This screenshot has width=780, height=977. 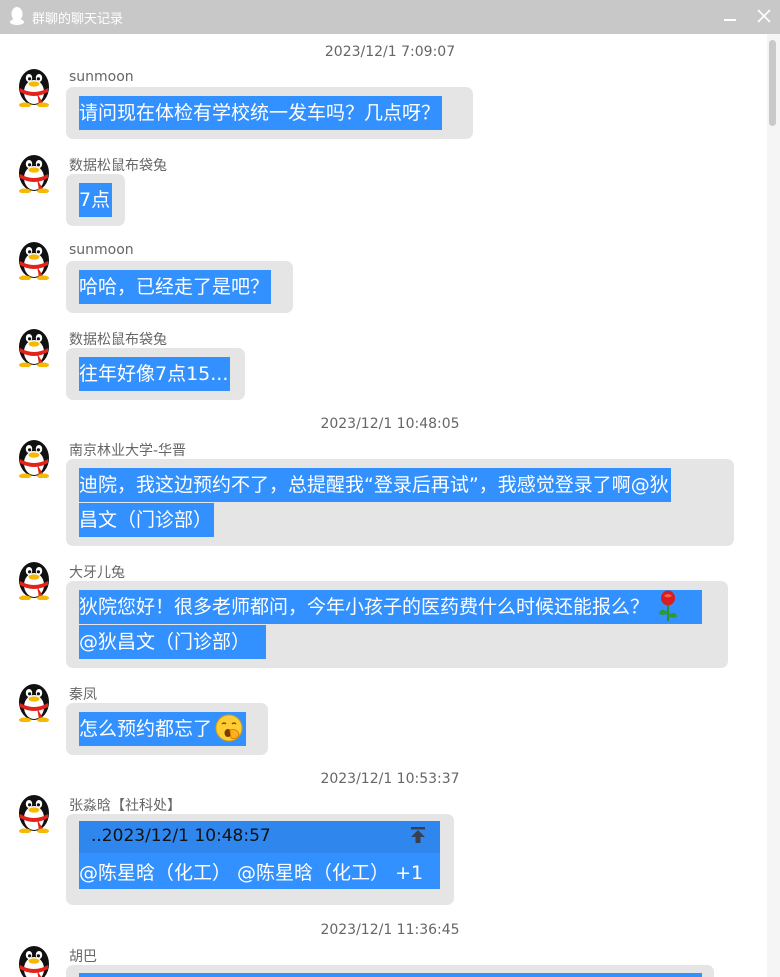 What do you see at coordinates (83, 695) in the screenshot?
I see `sender-name: 秦凤` at bounding box center [83, 695].